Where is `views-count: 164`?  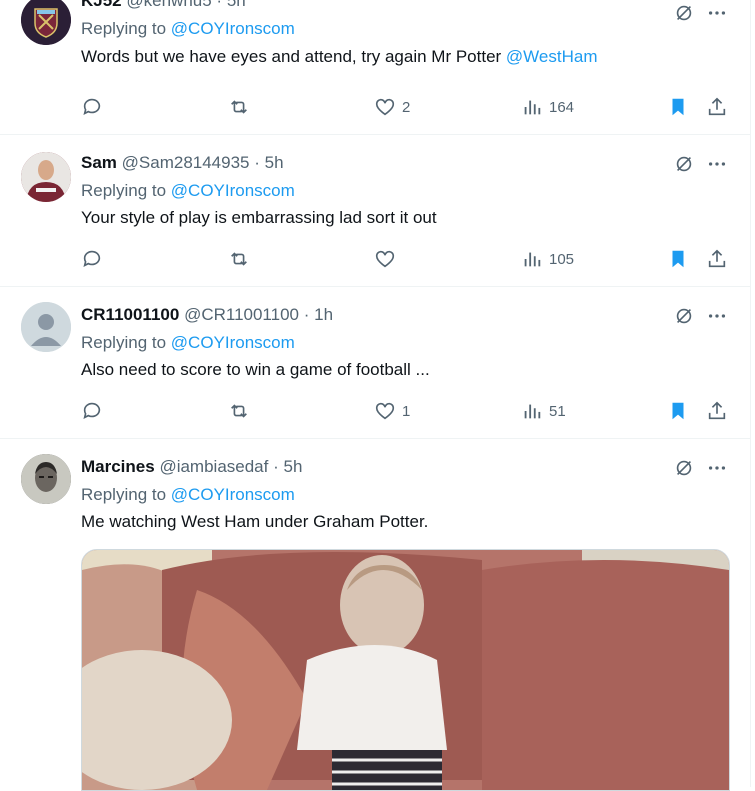 views-count: 164 is located at coordinates (562, 107).